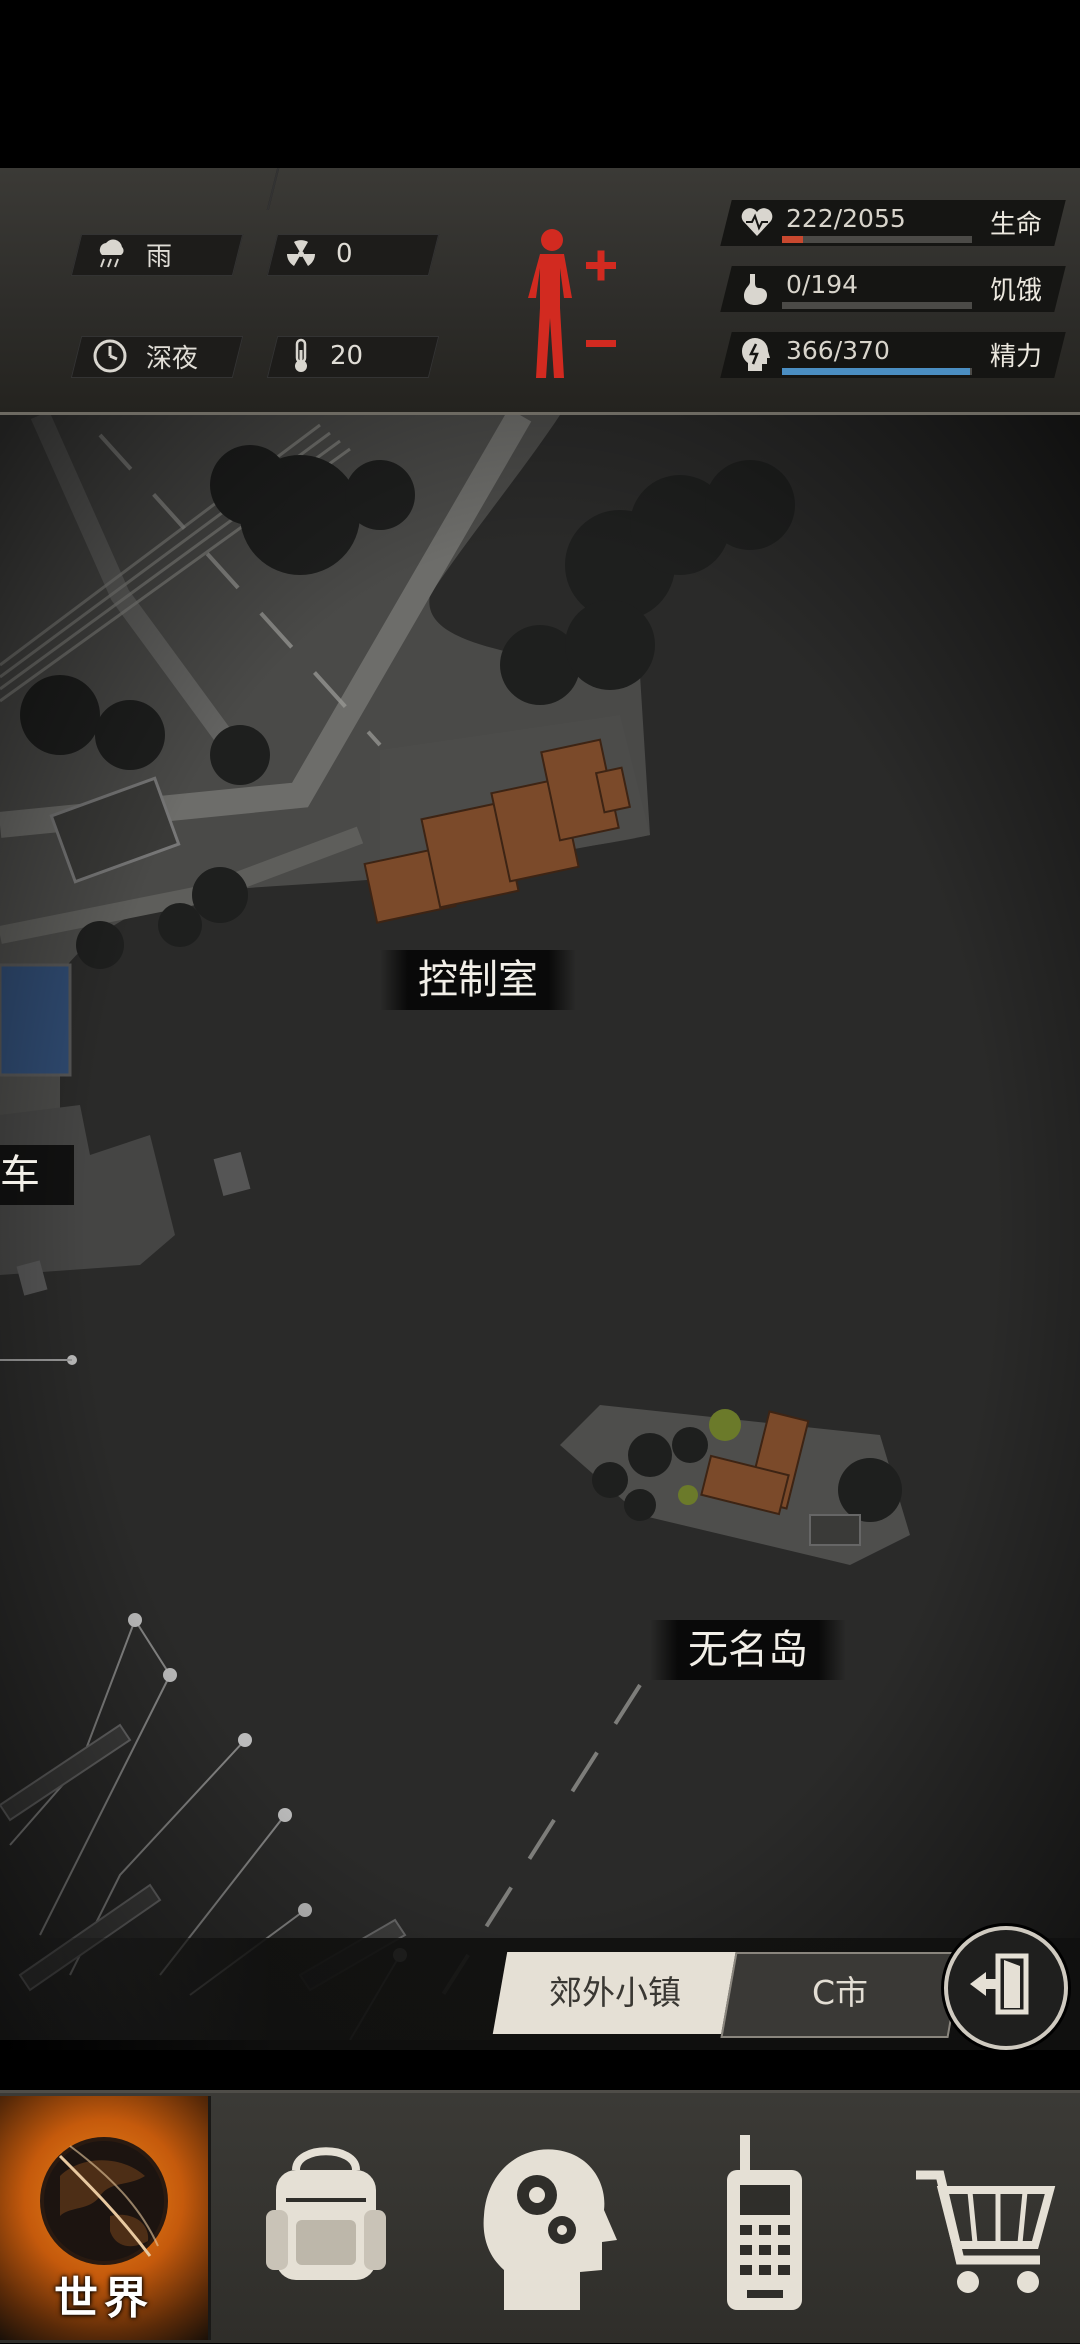 This screenshot has height=2344, width=1080. What do you see at coordinates (326, 356) in the screenshot?
I see `temperature-status: 20` at bounding box center [326, 356].